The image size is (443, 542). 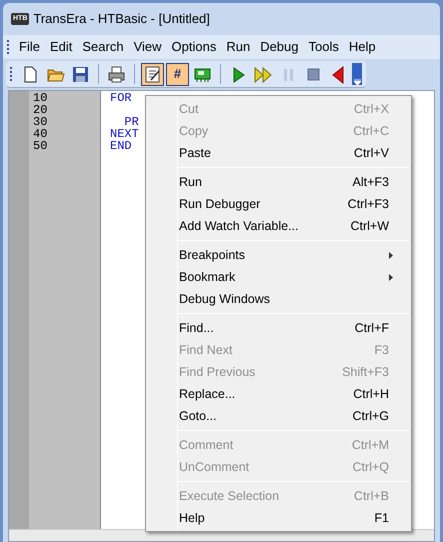 I want to click on dropdown-icon, so click(x=357, y=82).